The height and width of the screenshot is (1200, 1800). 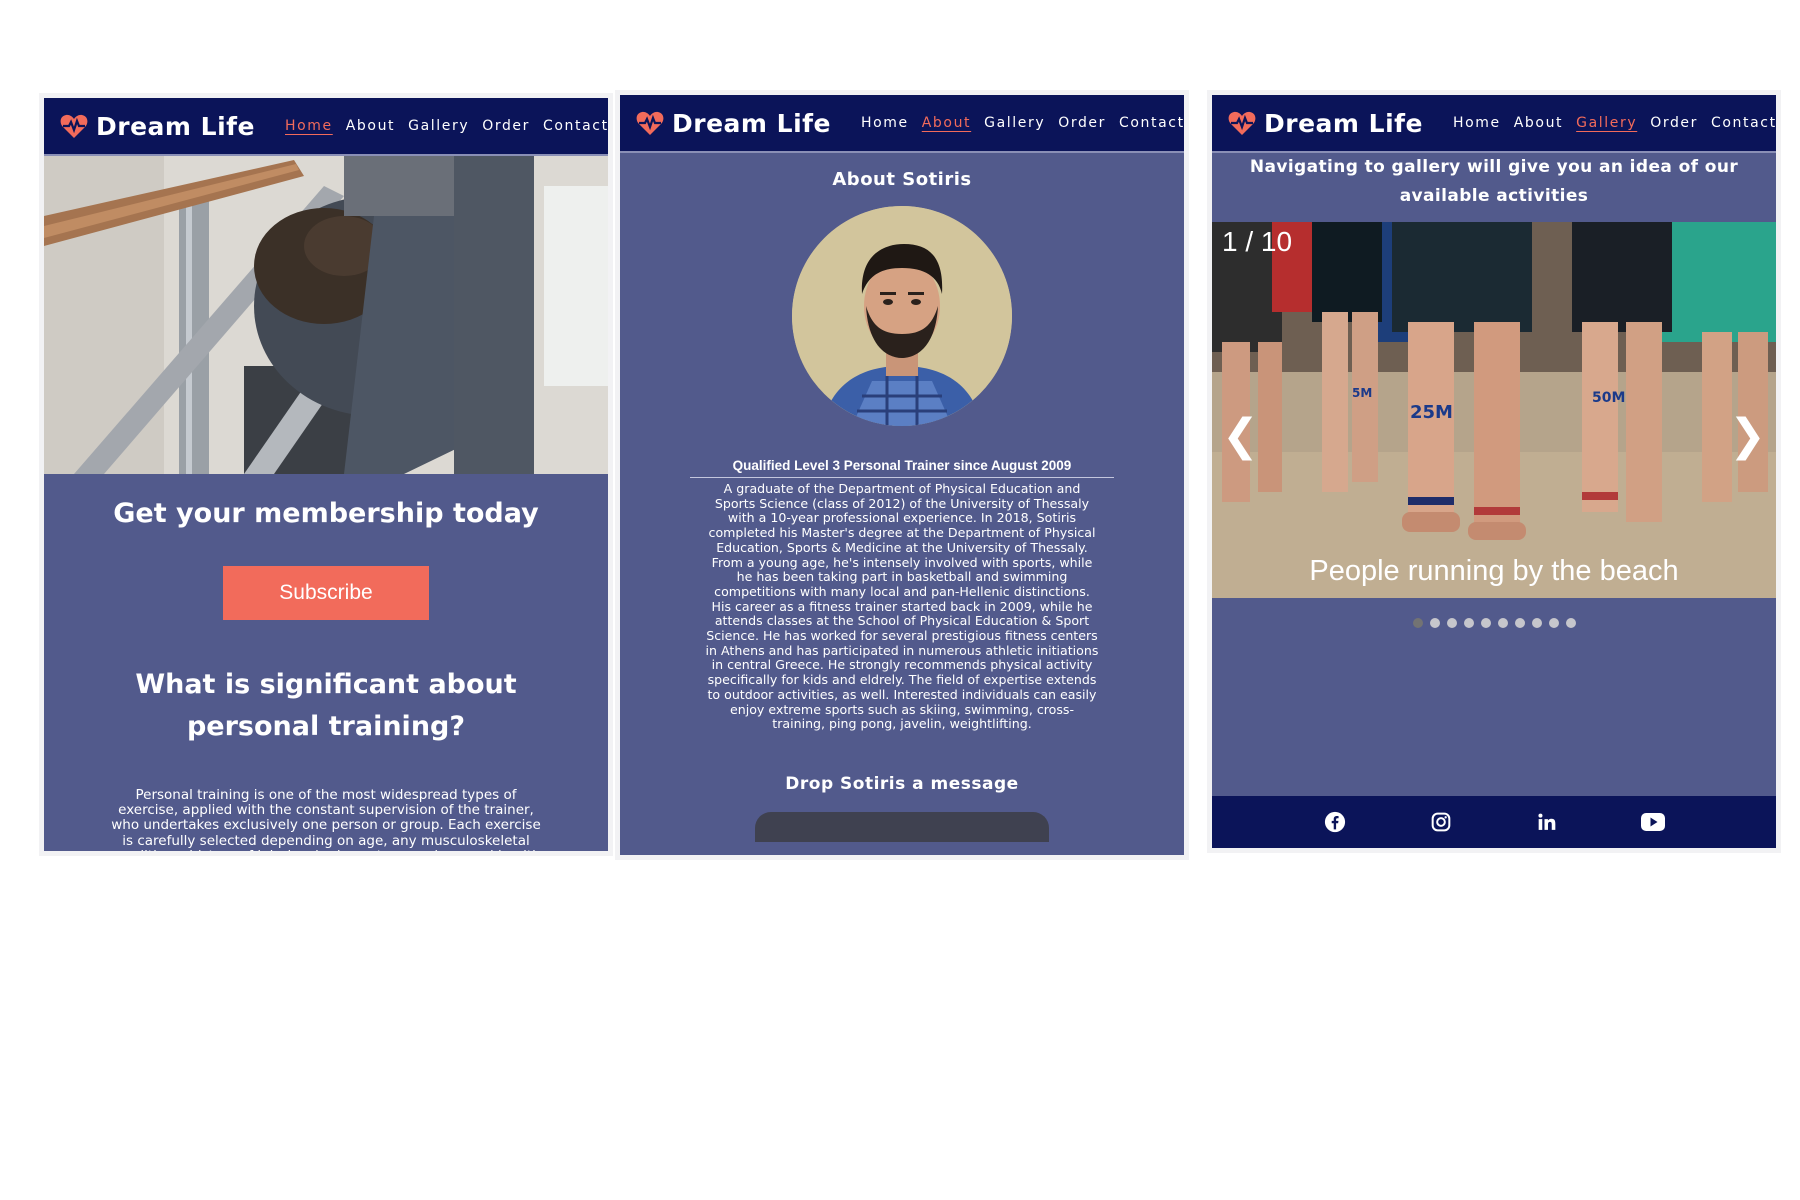 I want to click on trainer-portrait, so click(x=902, y=316).